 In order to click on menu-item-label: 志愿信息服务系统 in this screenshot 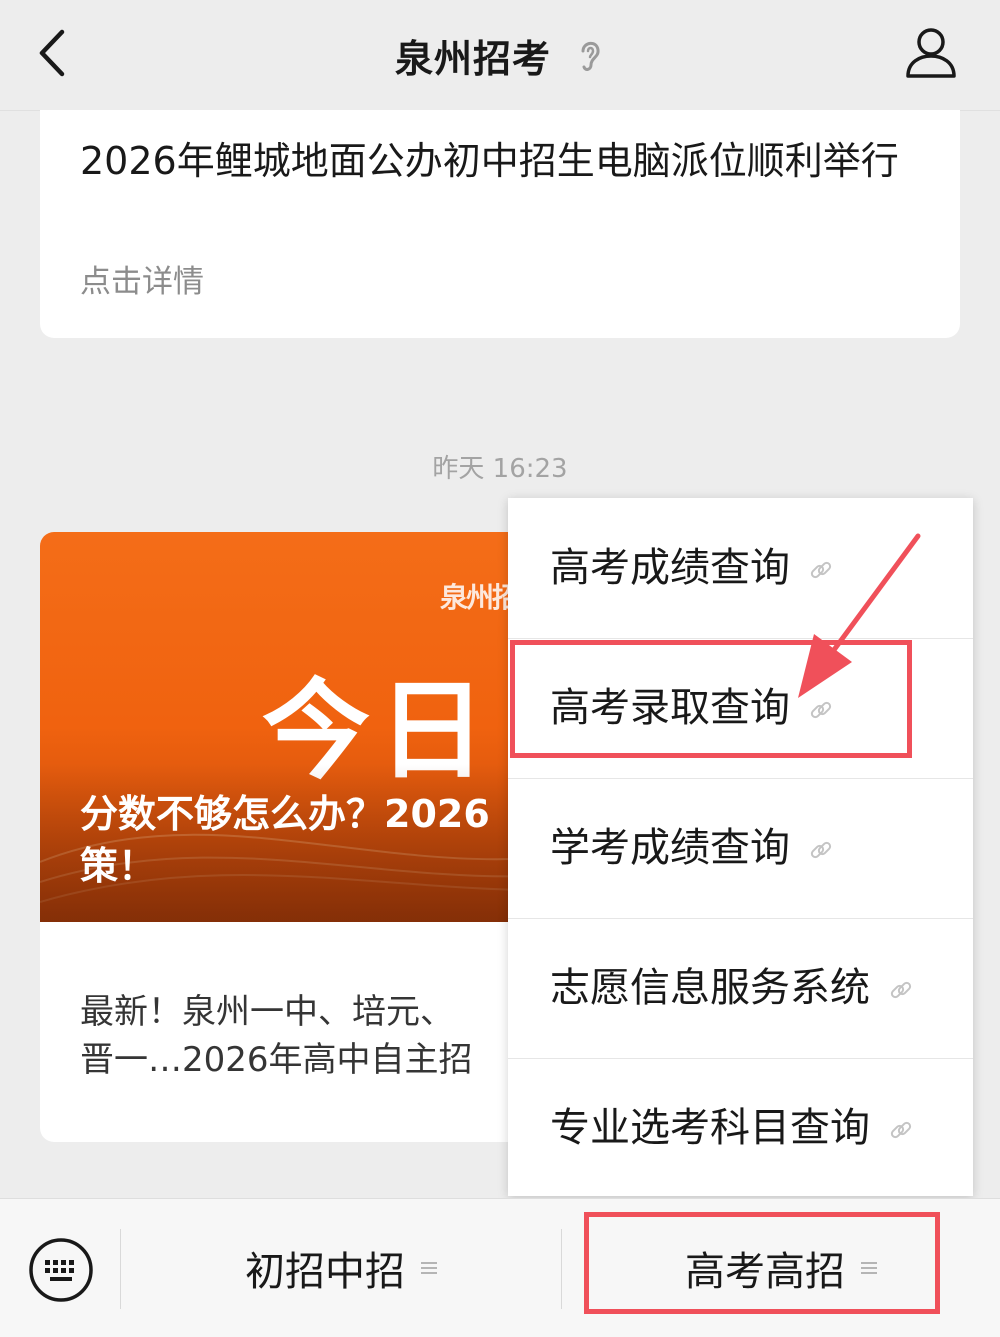, I will do `click(710, 988)`.